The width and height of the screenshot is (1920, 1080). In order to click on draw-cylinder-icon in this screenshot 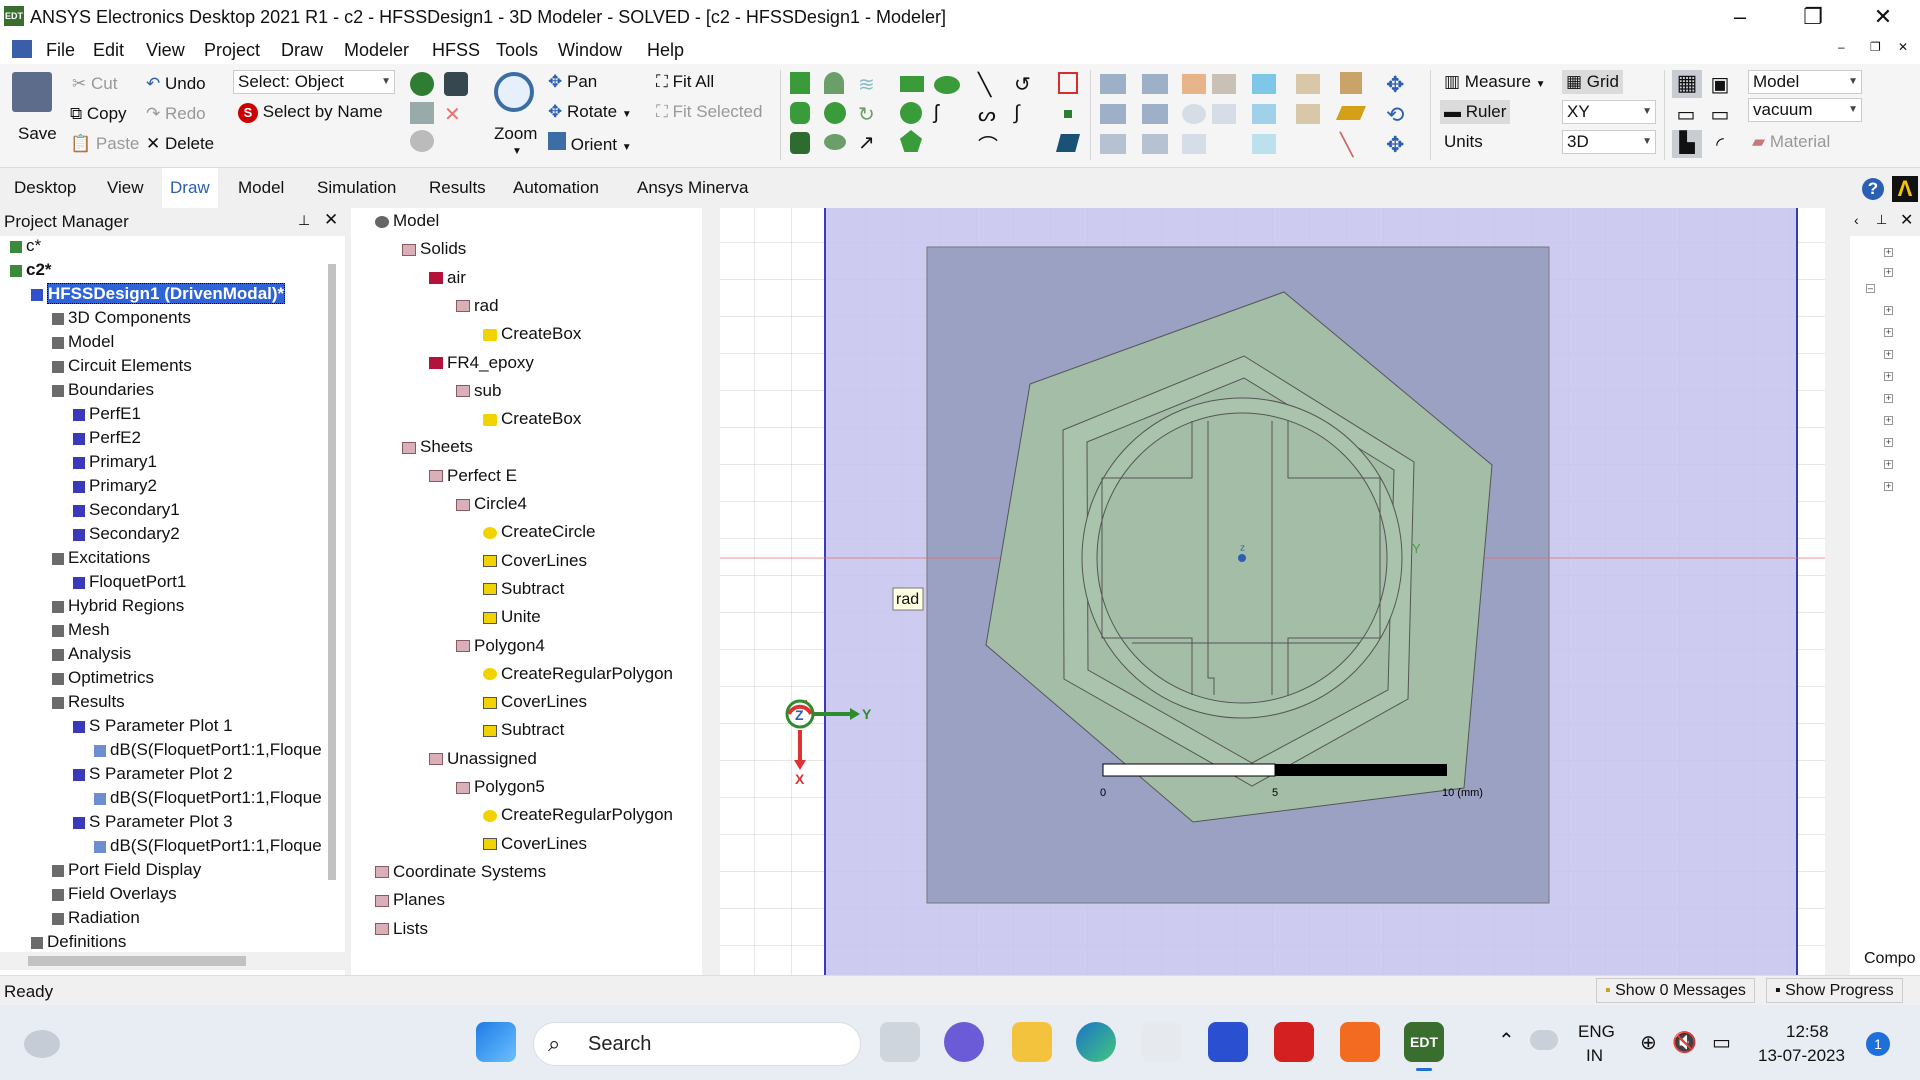, I will do `click(800, 113)`.